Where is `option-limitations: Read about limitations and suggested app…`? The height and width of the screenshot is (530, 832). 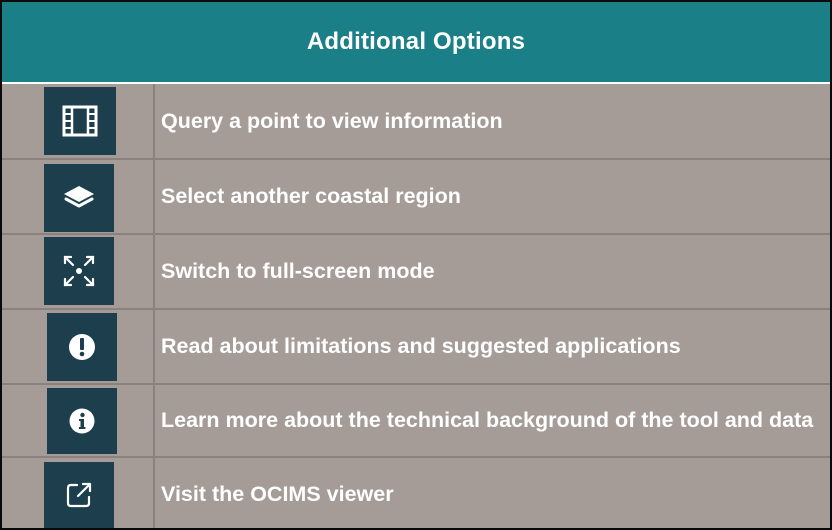
option-limitations: Read about limitations and suggested app… is located at coordinates (416, 347).